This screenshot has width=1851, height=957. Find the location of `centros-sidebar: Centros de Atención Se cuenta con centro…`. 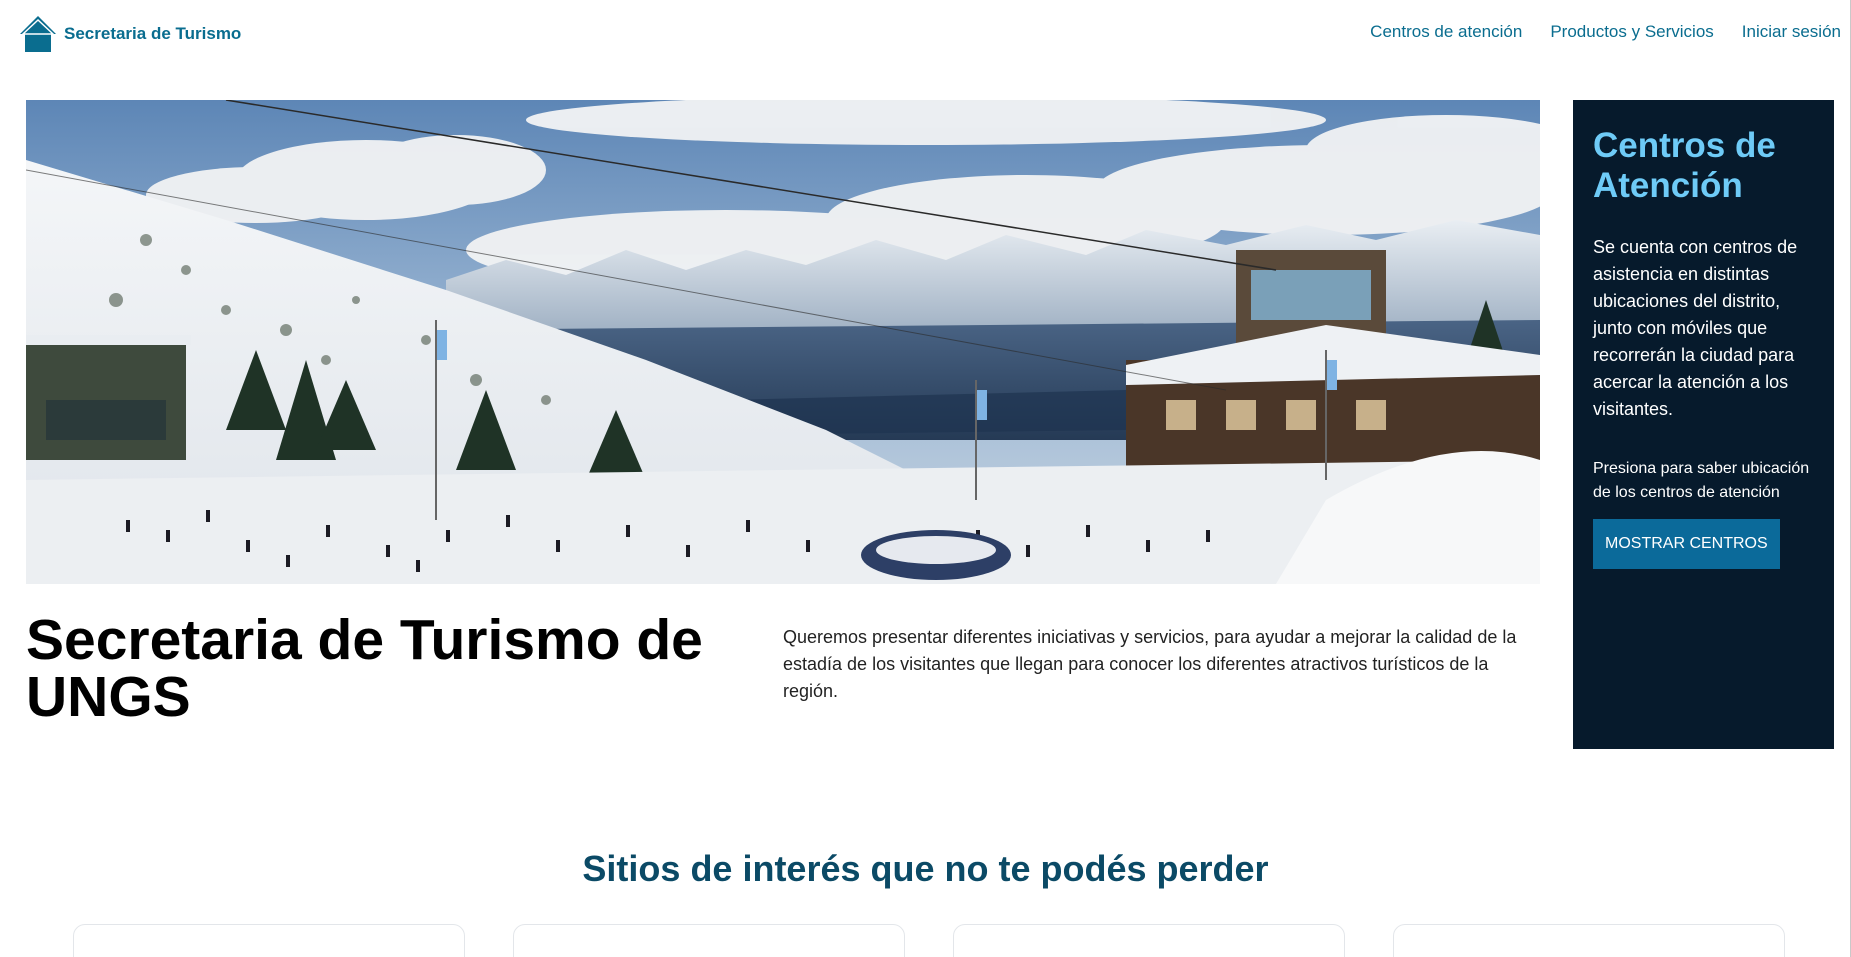

centros-sidebar: Centros de Atención Se cuenta con centro… is located at coordinates (1703, 424).